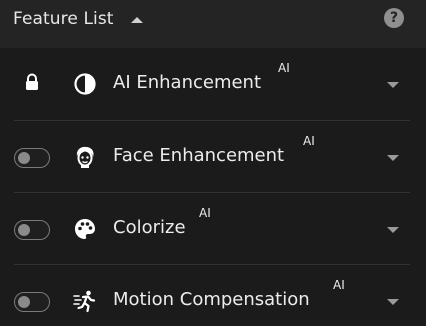 The height and width of the screenshot is (326, 426). Describe the element at coordinates (32, 158) in the screenshot. I see `face-enhancement-toggle` at that location.